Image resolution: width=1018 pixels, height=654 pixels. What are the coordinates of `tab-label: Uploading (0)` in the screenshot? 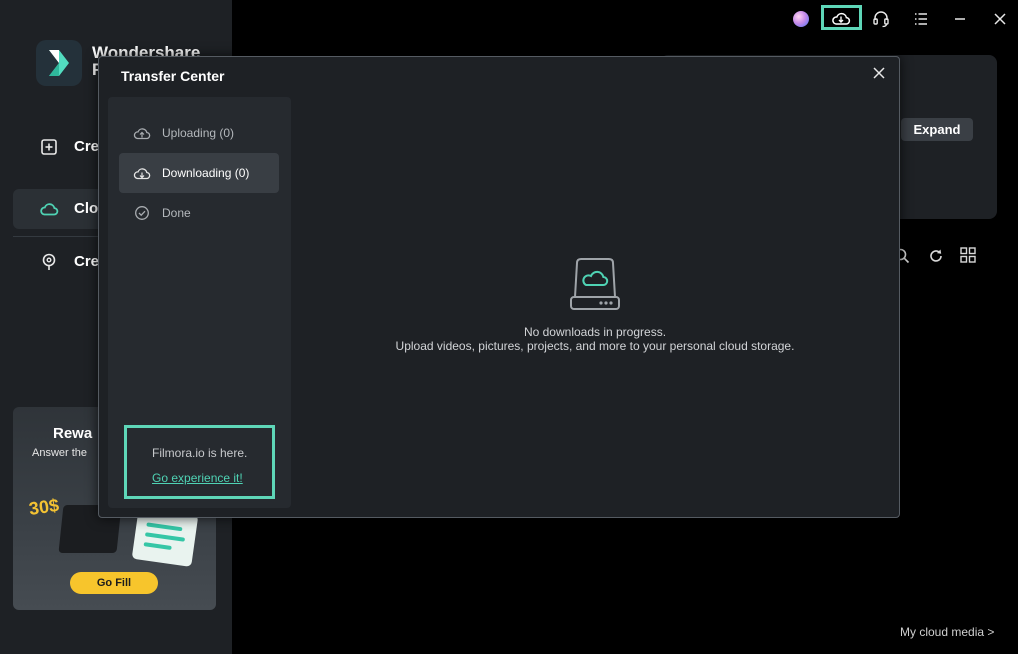 It's located at (198, 133).